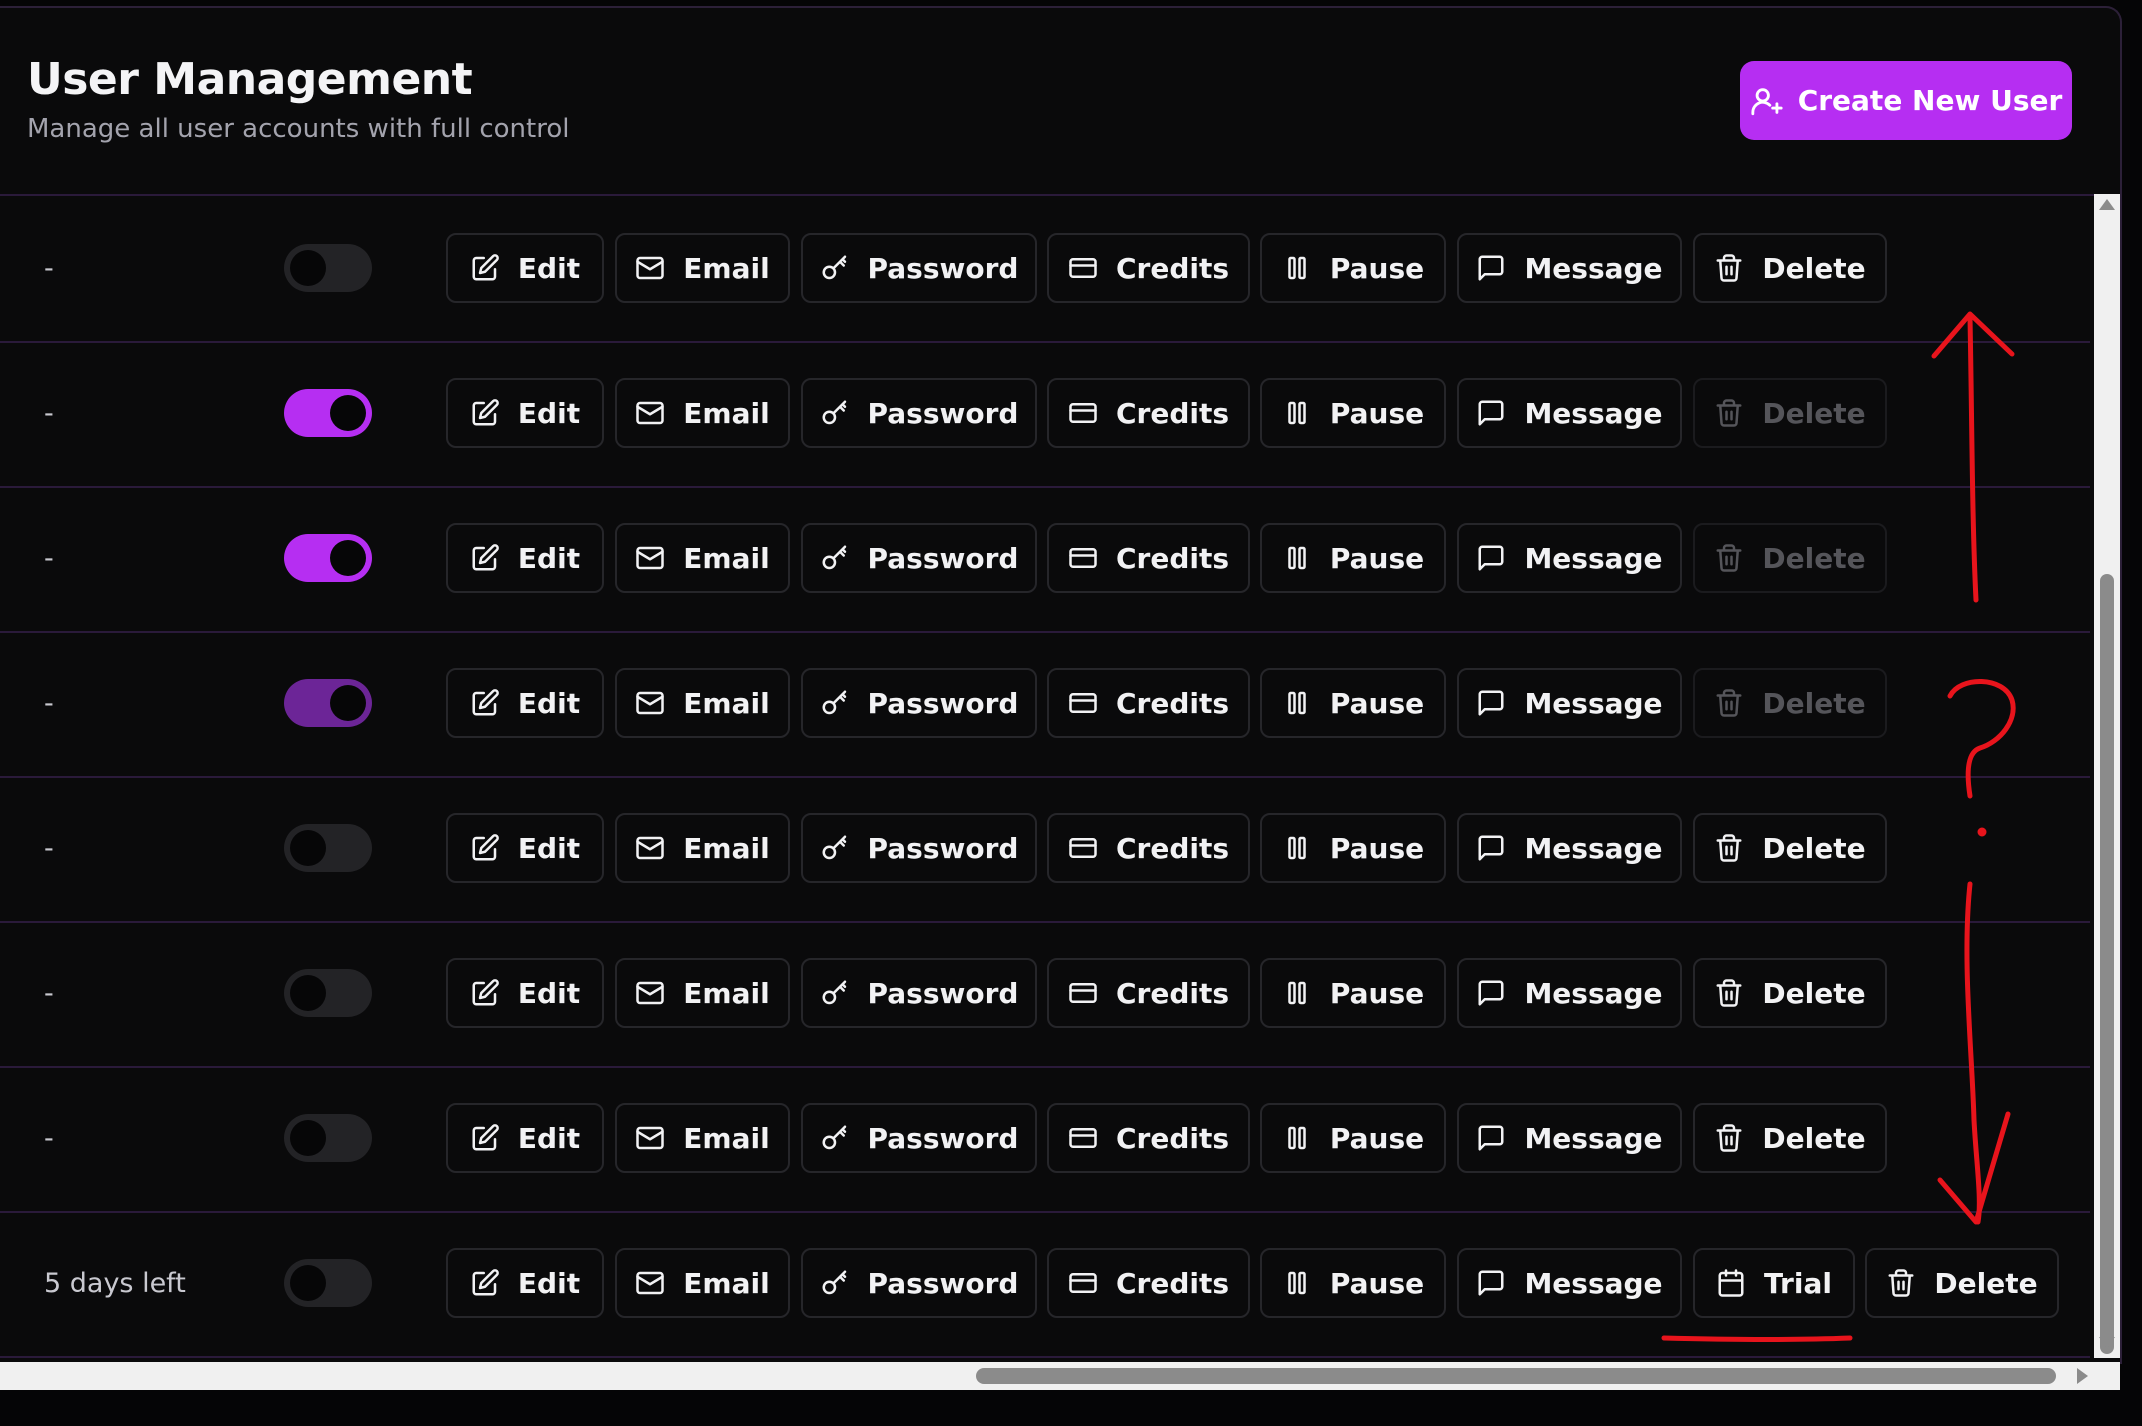 The height and width of the screenshot is (1426, 2142). Describe the element at coordinates (2082, 1376) in the screenshot. I see `scroll-right-arrow-icon` at that location.